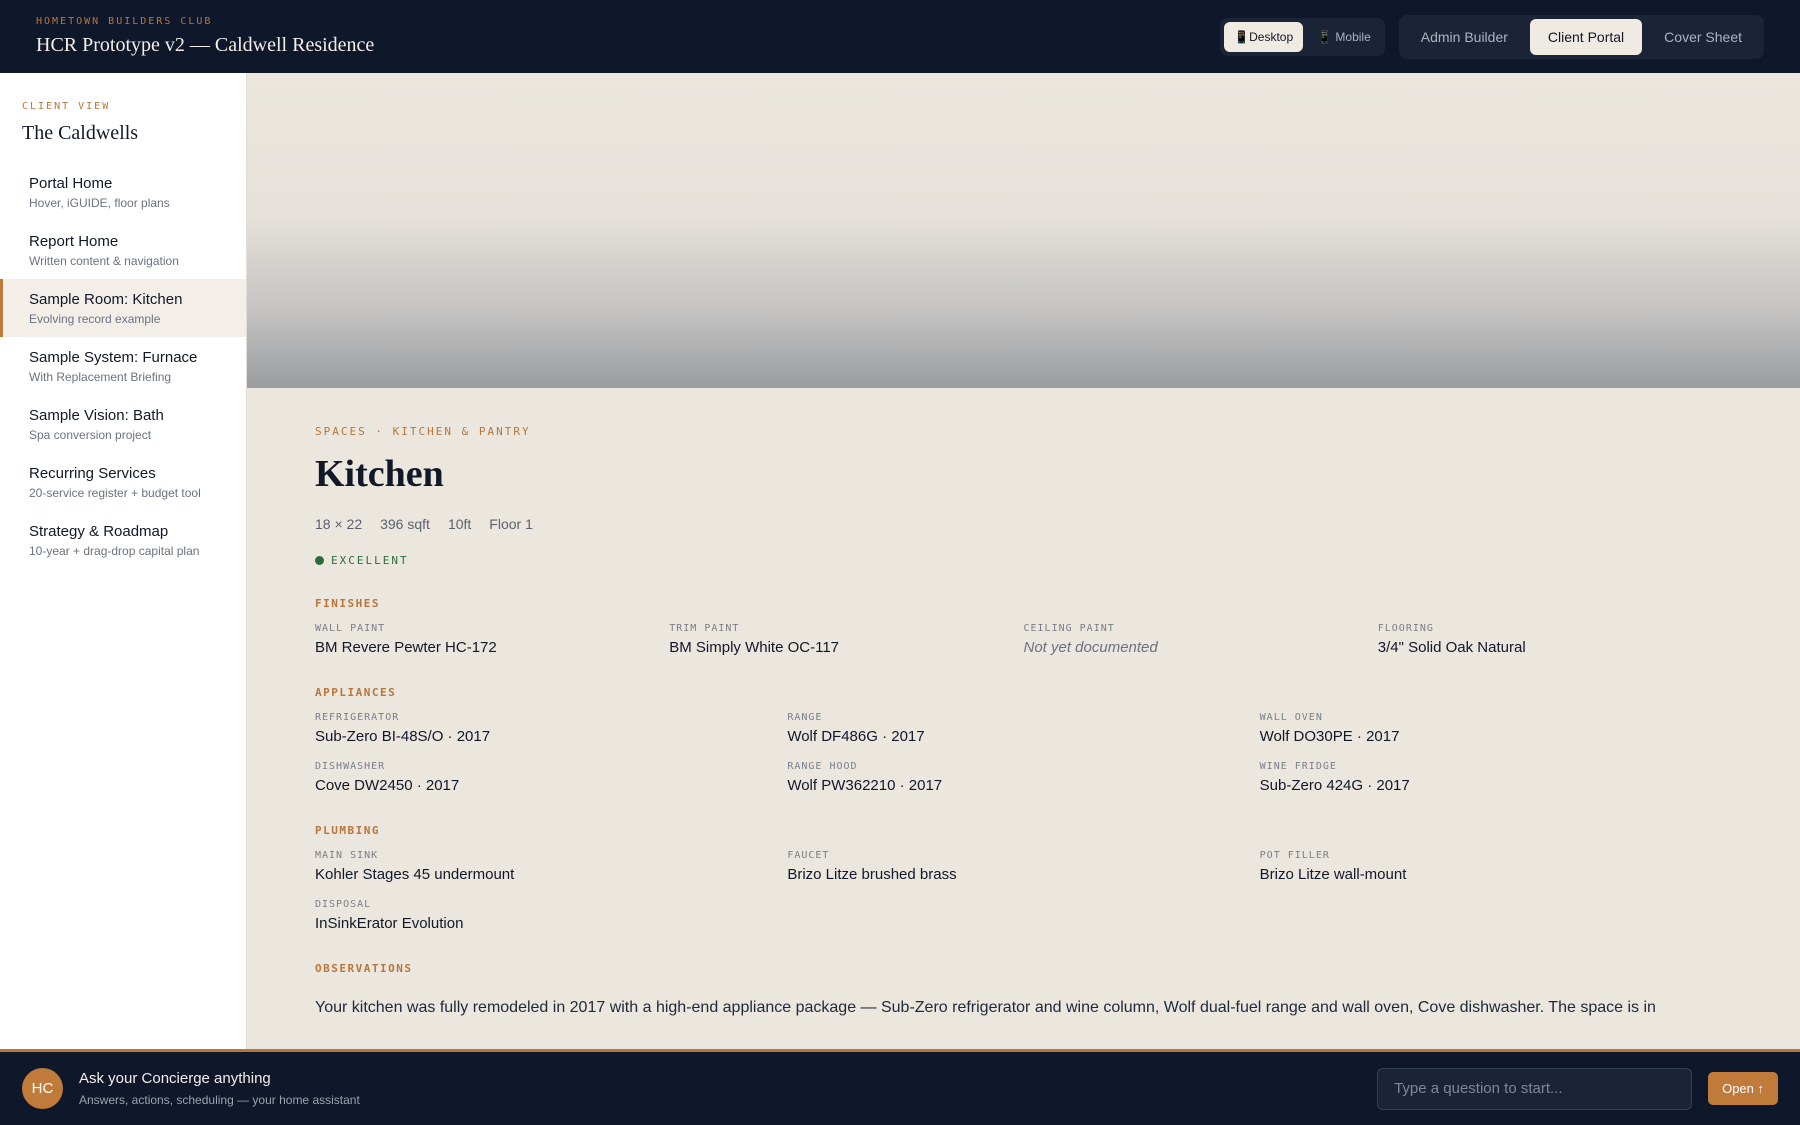 The height and width of the screenshot is (1125, 1800). What do you see at coordinates (347, 855) in the screenshot?
I see `field-label: MAIN SINK` at bounding box center [347, 855].